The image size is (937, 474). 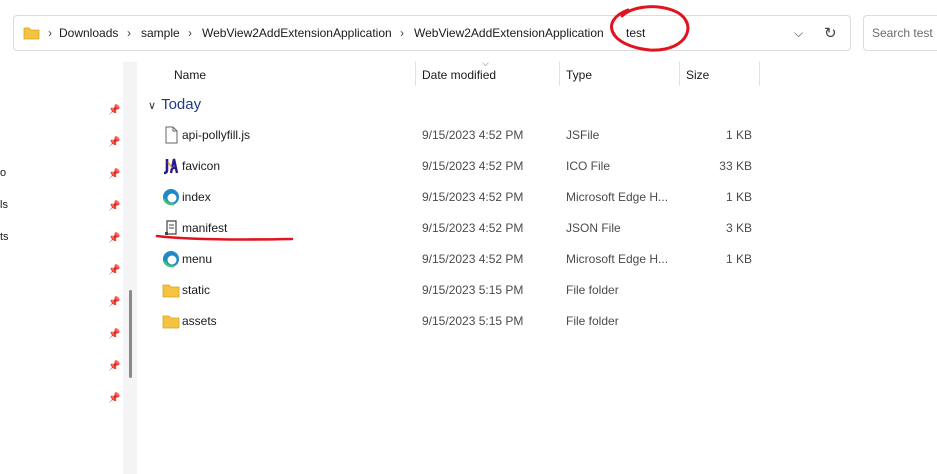 I want to click on chevron-down-icon: ∨, so click(x=152, y=106).